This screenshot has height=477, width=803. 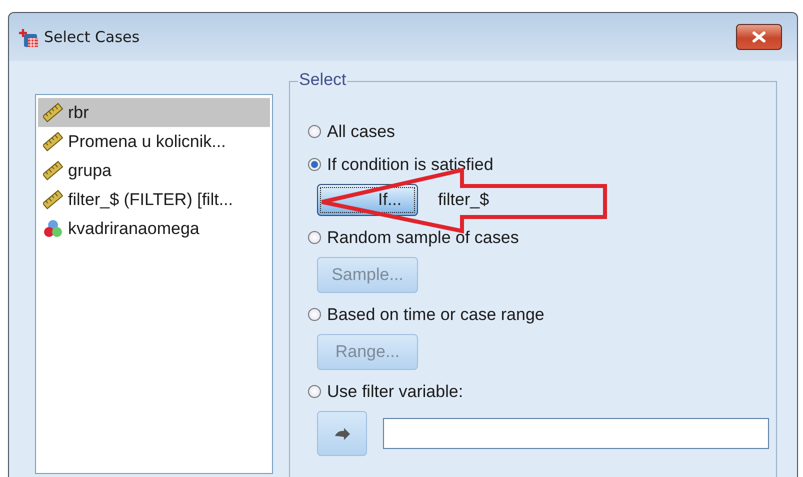 I want to click on app-icon, so click(x=28, y=37).